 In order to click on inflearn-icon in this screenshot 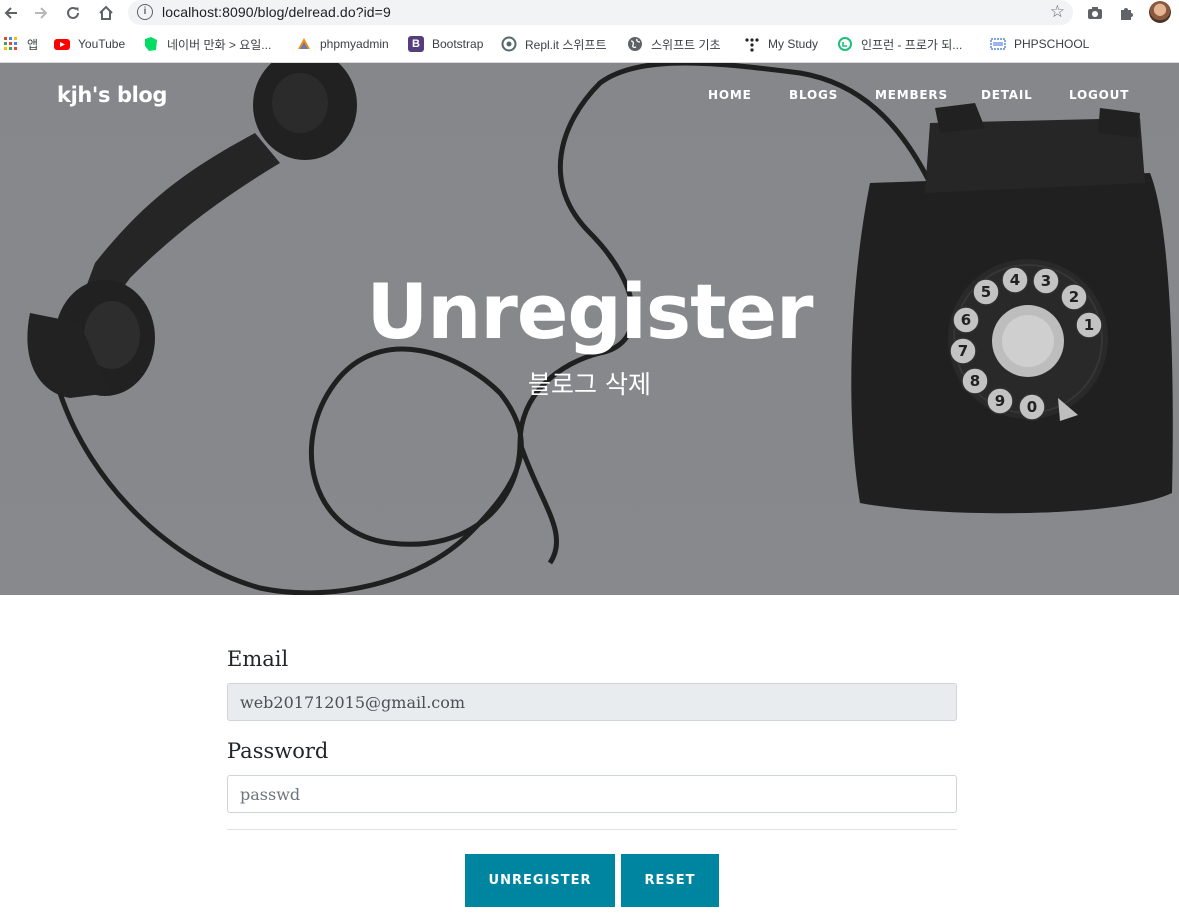, I will do `click(845, 44)`.